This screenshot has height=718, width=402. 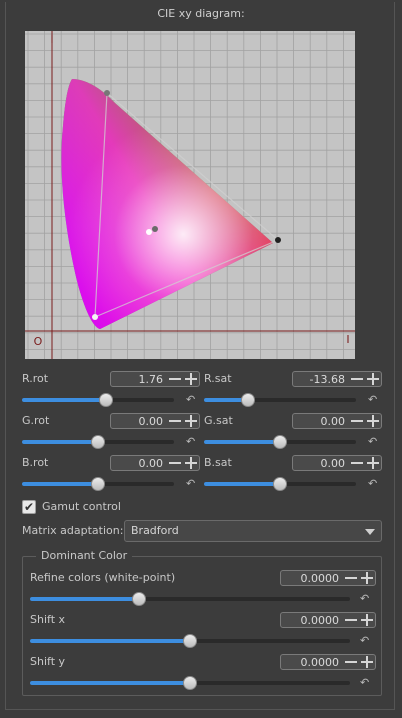 I want to click on b-sat-label: B.sat, so click(x=218, y=462).